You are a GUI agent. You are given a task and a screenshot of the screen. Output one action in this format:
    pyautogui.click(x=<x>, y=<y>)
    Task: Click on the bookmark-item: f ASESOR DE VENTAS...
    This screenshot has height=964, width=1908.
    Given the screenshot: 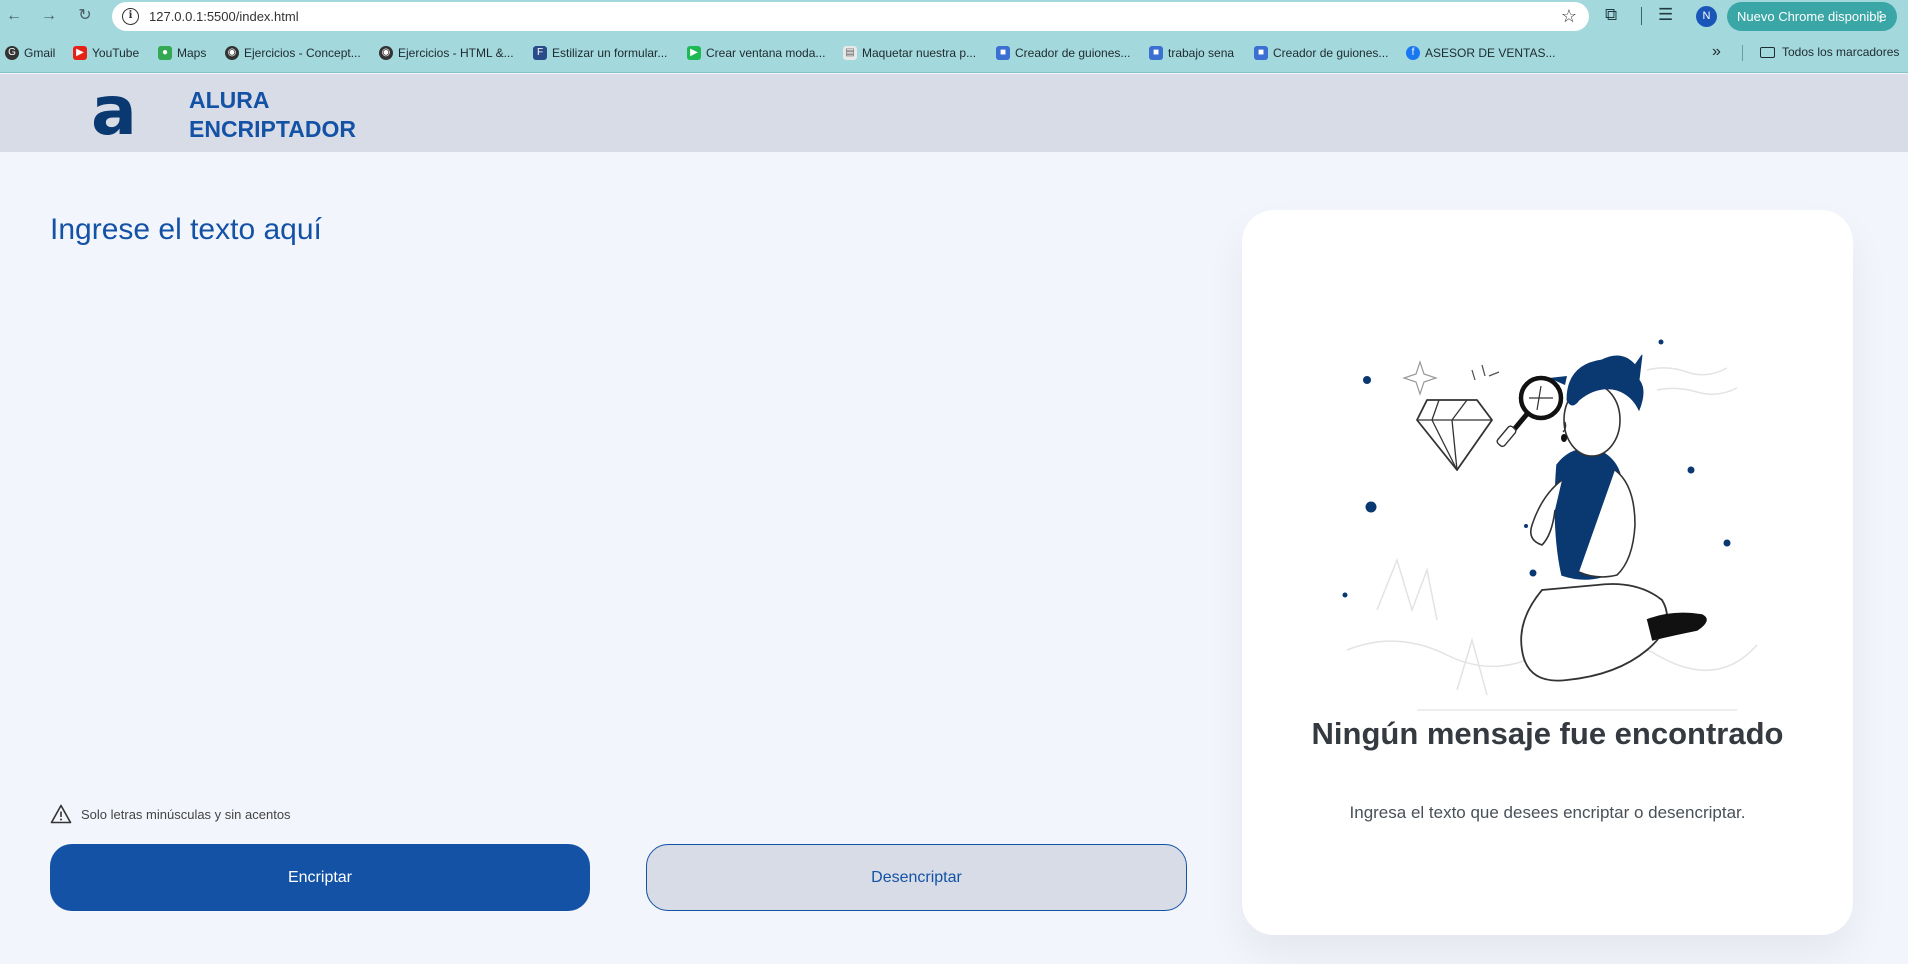 What is the action you would take?
    pyautogui.click(x=1480, y=53)
    